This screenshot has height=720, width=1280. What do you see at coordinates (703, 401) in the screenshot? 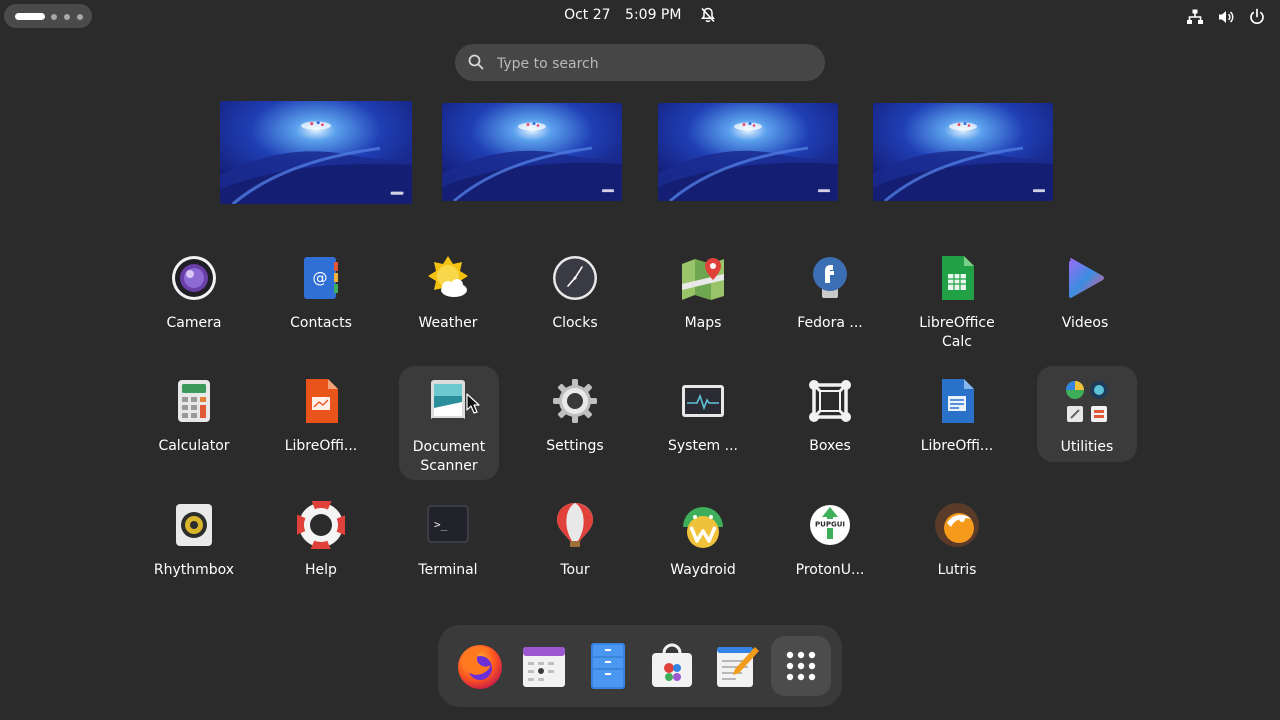
I see `system-monitor-icon` at bounding box center [703, 401].